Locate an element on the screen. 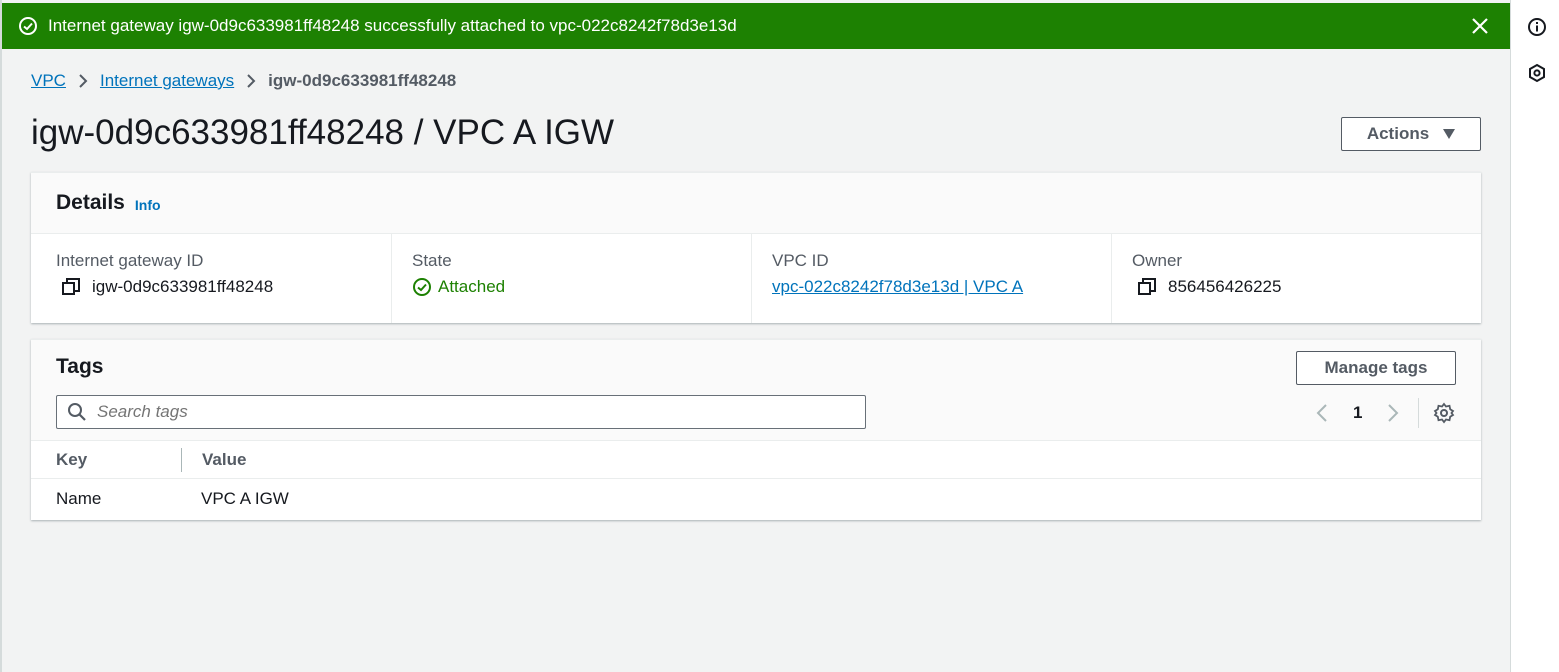 Image resolution: width=1559 pixels, height=672 pixels. page-title: igw-0d9c633981ff48248 / VPC A IGW is located at coordinates (323, 132).